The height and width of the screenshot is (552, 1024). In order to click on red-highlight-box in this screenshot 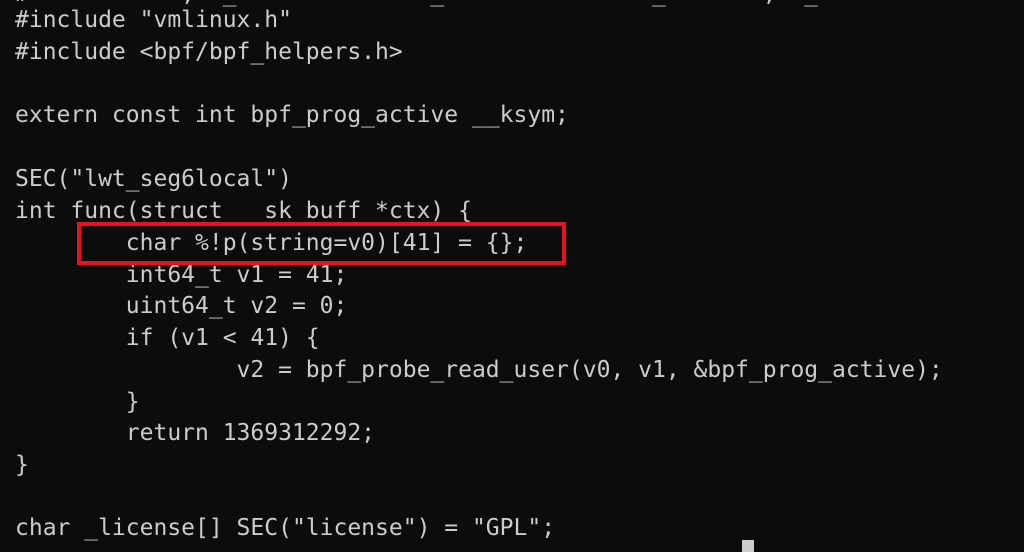, I will do `click(321, 243)`.